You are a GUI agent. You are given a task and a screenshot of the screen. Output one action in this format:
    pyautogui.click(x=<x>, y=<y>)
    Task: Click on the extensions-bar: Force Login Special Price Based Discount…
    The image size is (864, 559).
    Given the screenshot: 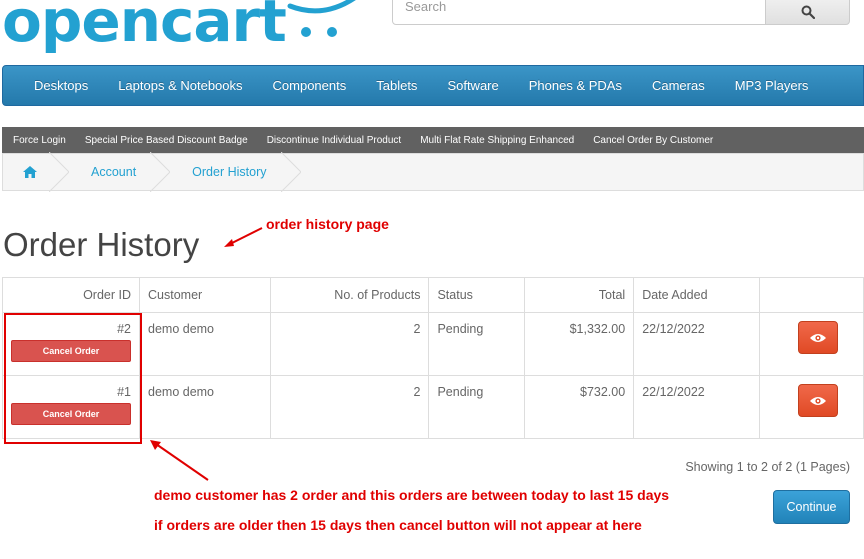 What is the action you would take?
    pyautogui.click(x=433, y=140)
    